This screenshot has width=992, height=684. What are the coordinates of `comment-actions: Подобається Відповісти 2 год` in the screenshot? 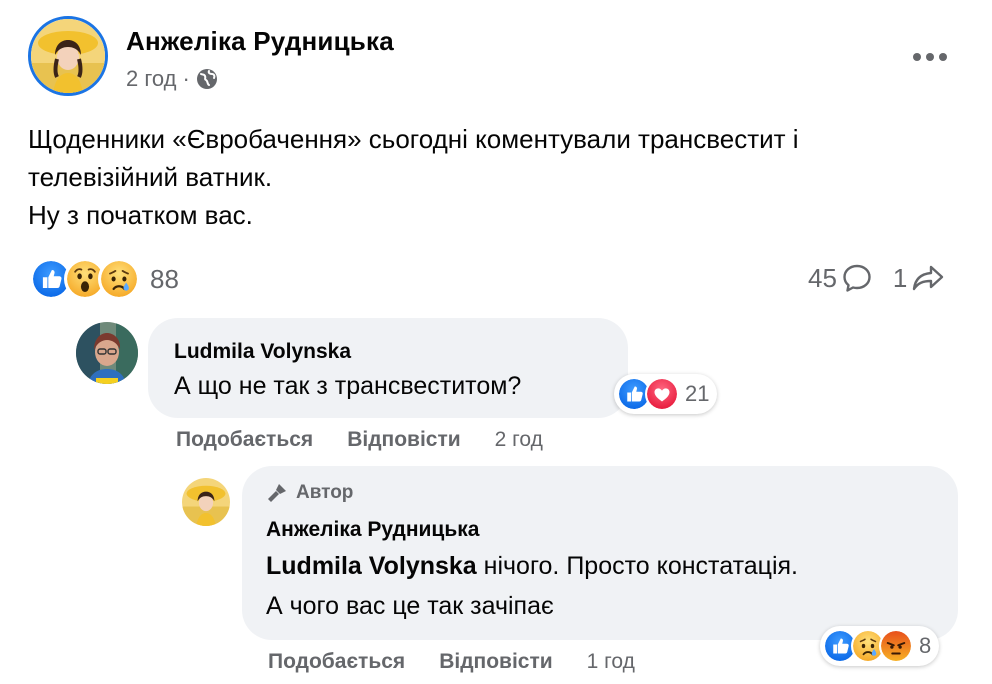 It's located at (359, 440).